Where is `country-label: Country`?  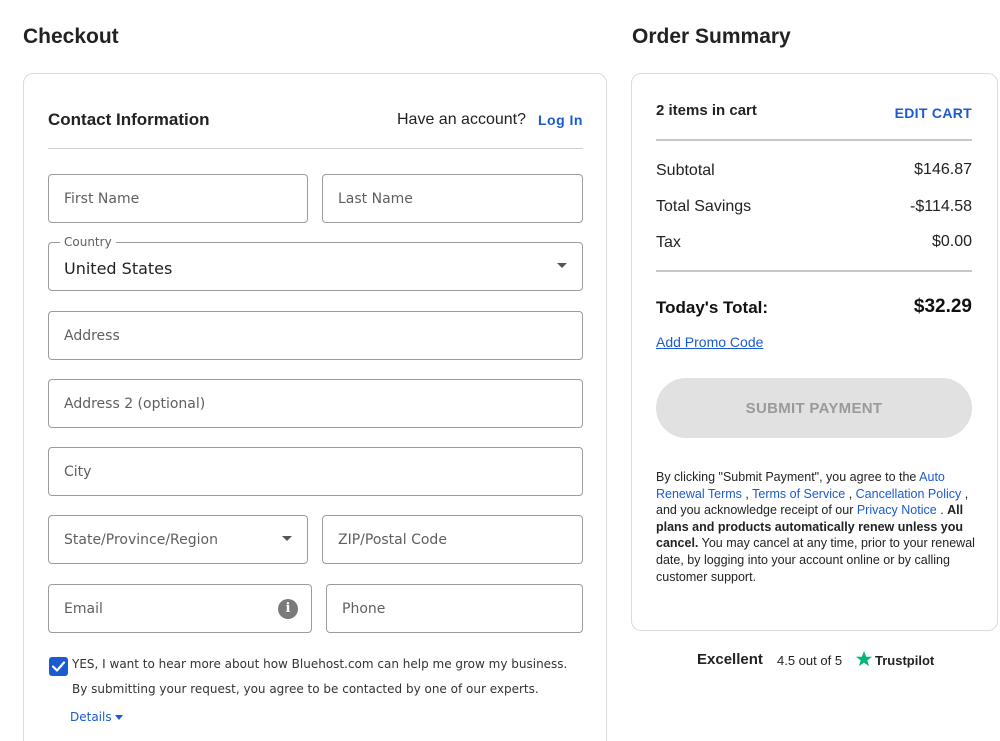 country-label: Country is located at coordinates (88, 242).